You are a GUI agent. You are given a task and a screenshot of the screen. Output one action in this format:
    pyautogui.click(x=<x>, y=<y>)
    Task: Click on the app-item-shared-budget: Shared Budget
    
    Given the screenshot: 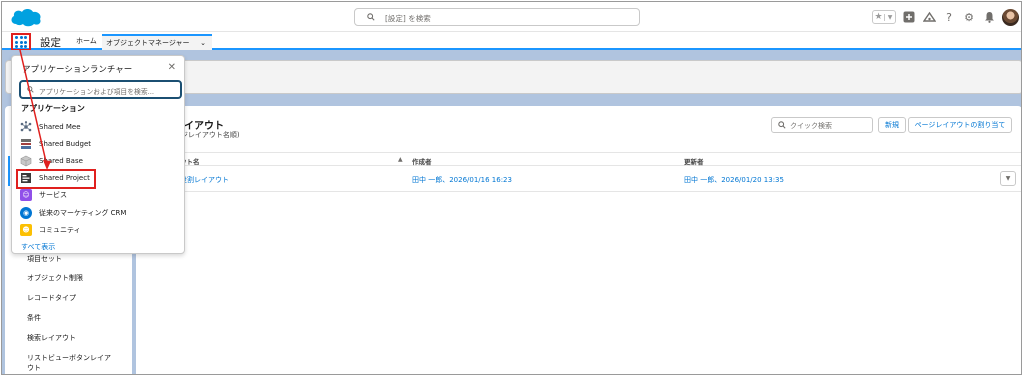 What is the action you would take?
    pyautogui.click(x=55, y=144)
    